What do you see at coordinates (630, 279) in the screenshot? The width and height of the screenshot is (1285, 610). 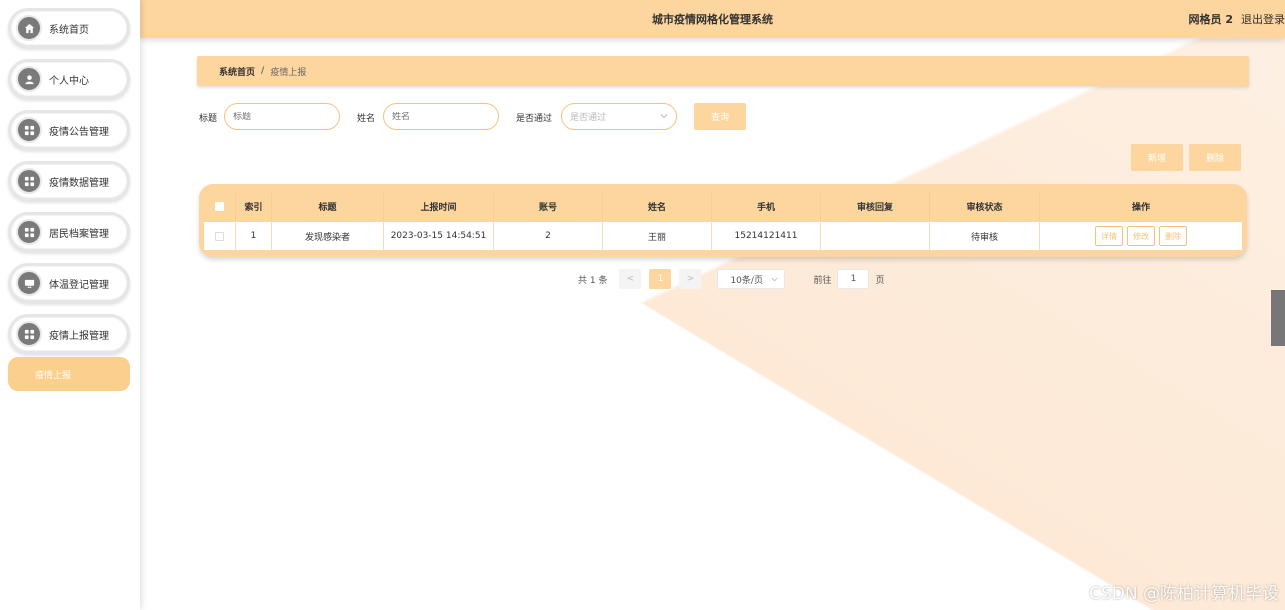 I see `prev-page-button: <` at bounding box center [630, 279].